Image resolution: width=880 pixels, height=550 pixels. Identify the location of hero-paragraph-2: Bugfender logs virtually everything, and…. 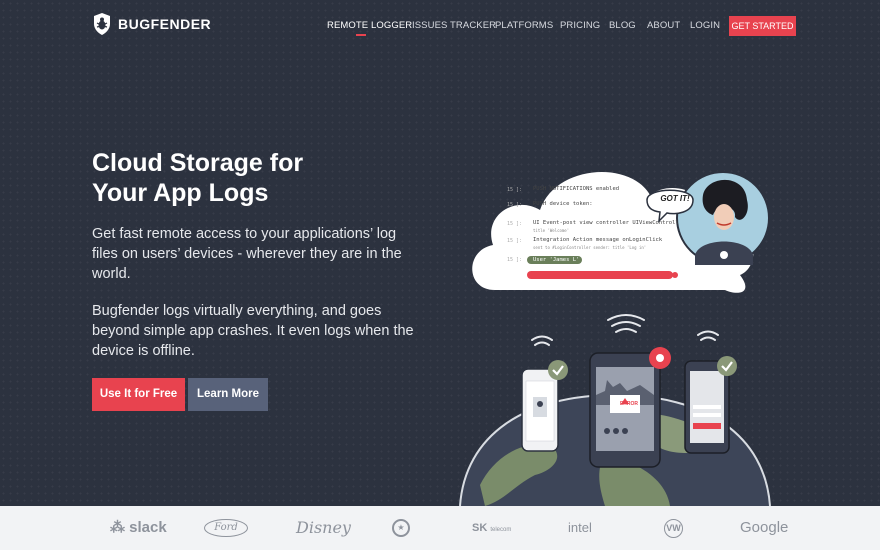
(253, 331).